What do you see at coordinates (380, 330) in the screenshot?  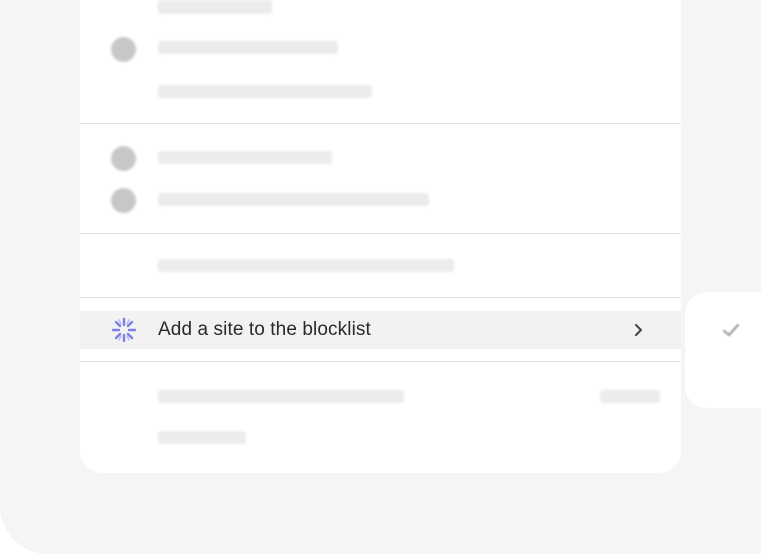 I see `add-site-to-blocklist-item: Add a site to the blocklist` at bounding box center [380, 330].